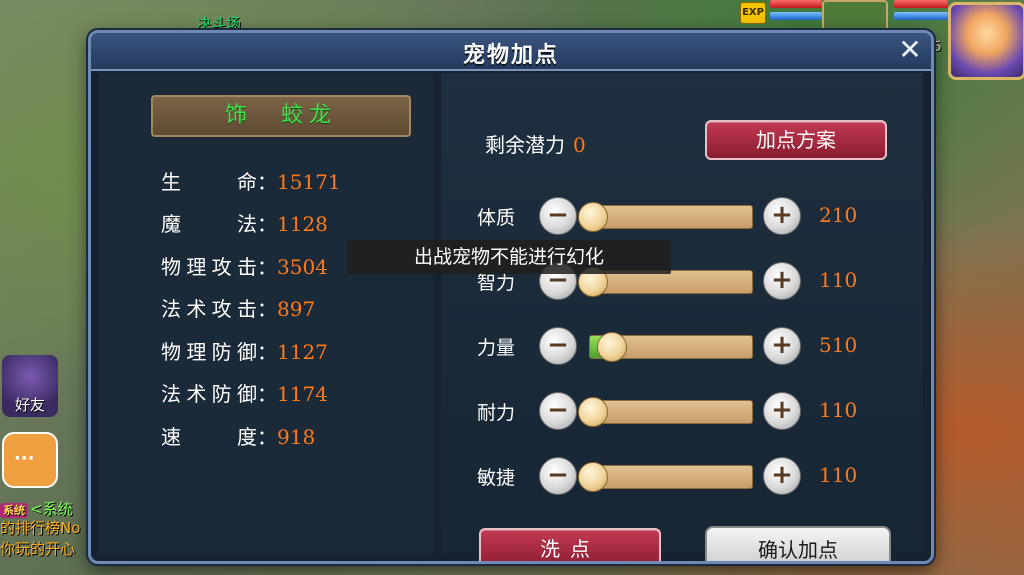 Image resolution: width=1024 pixels, height=575 pixels. I want to click on stat-label: 法术防御, so click(209, 394).